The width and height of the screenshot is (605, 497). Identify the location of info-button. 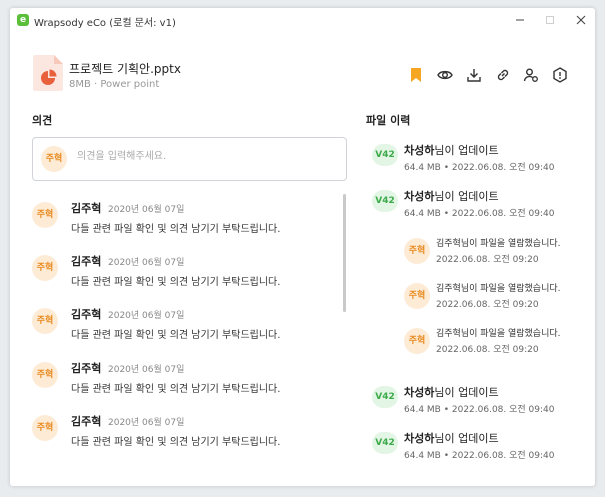
(560, 75).